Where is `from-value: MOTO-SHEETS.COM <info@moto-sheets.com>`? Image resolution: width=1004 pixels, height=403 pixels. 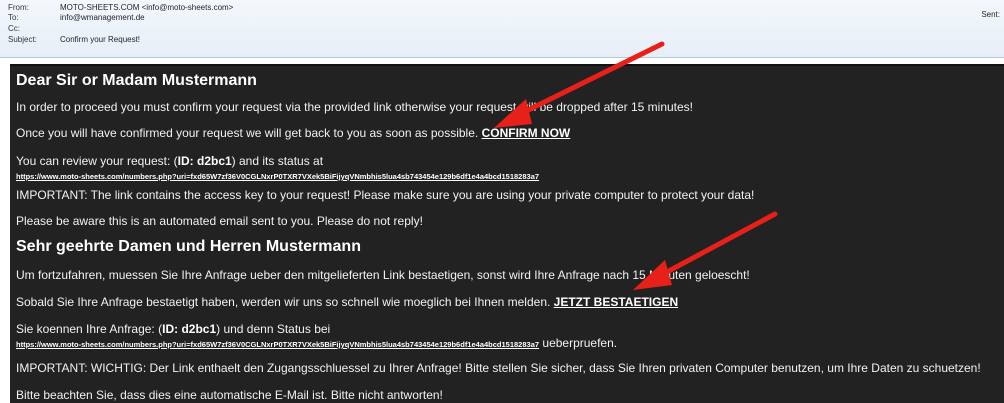
from-value: MOTO-SHEETS.COM <info@moto-sheets.com> is located at coordinates (146, 7).